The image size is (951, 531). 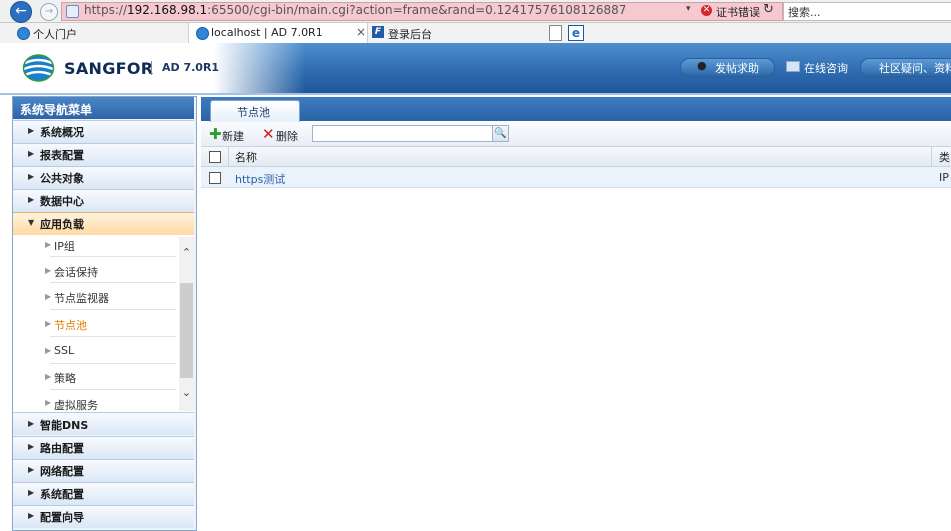 I want to click on browser-tab-title: localhost | AD 7.0R1, so click(x=267, y=32).